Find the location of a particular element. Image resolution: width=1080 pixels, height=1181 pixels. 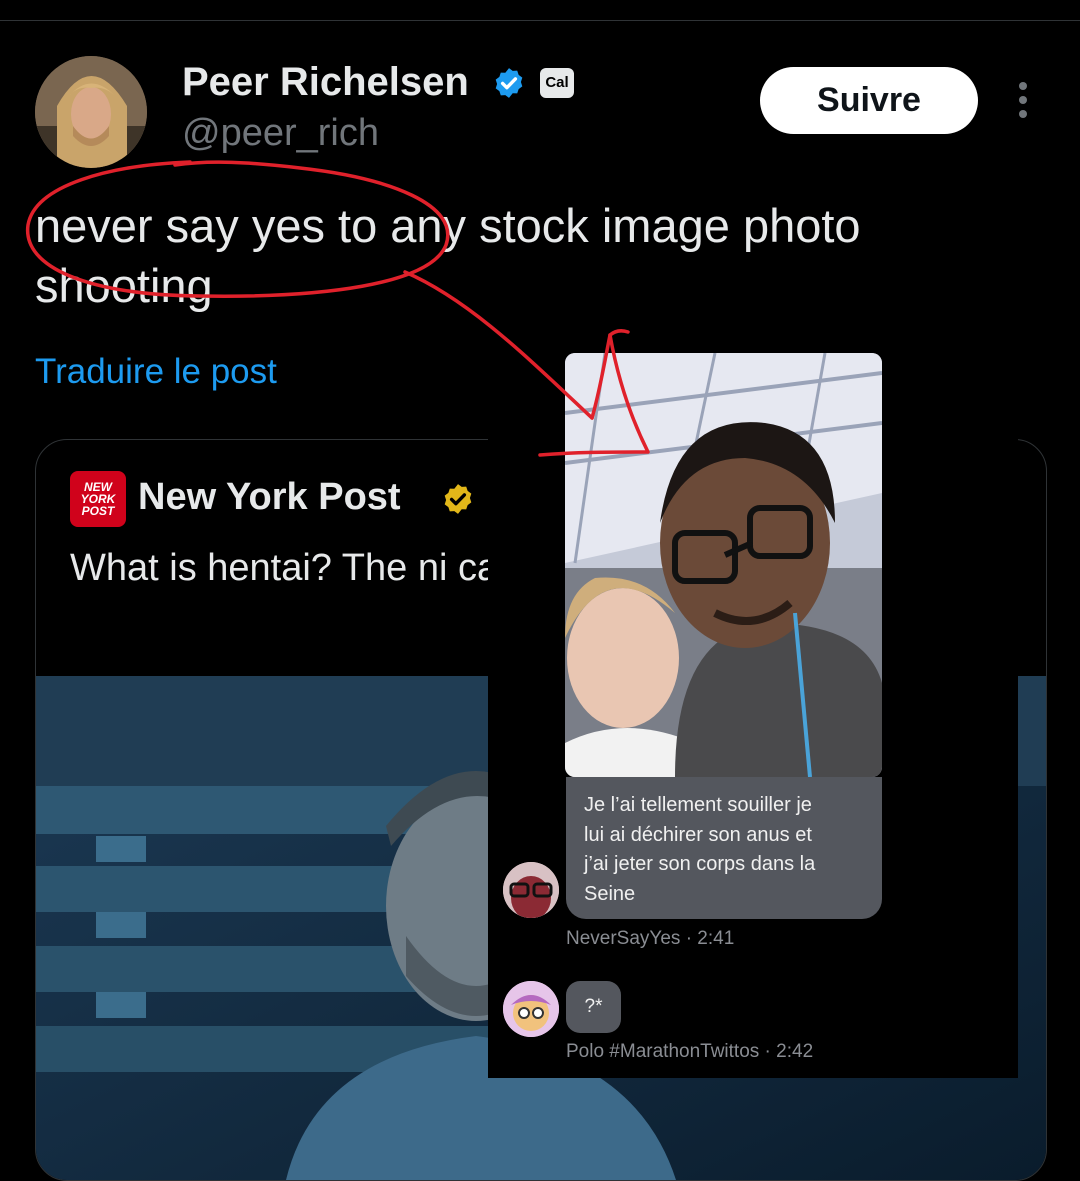

author-name: Peer Richelsen is located at coordinates (325, 82).